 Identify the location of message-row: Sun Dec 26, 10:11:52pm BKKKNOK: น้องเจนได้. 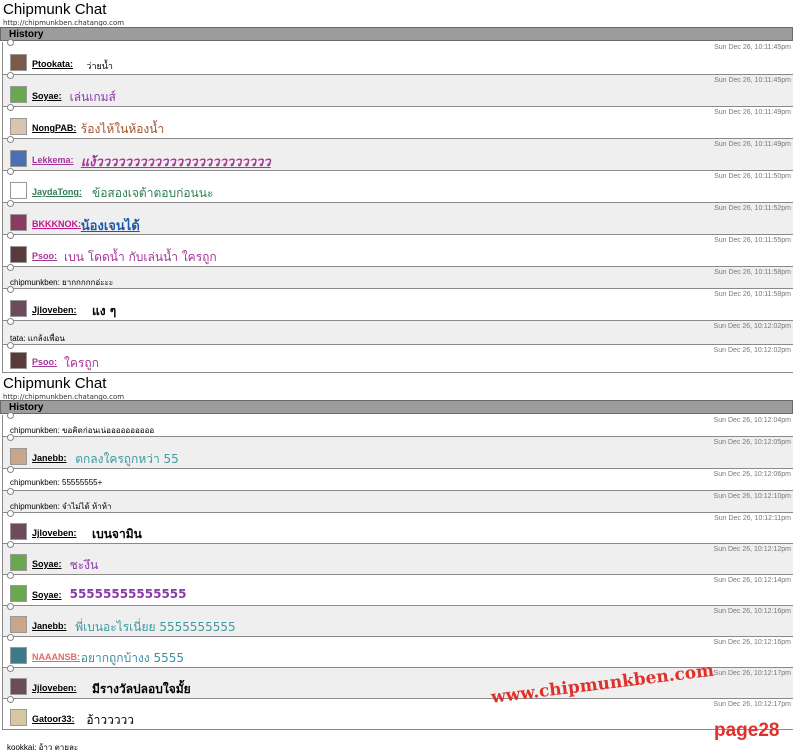
(397, 217).